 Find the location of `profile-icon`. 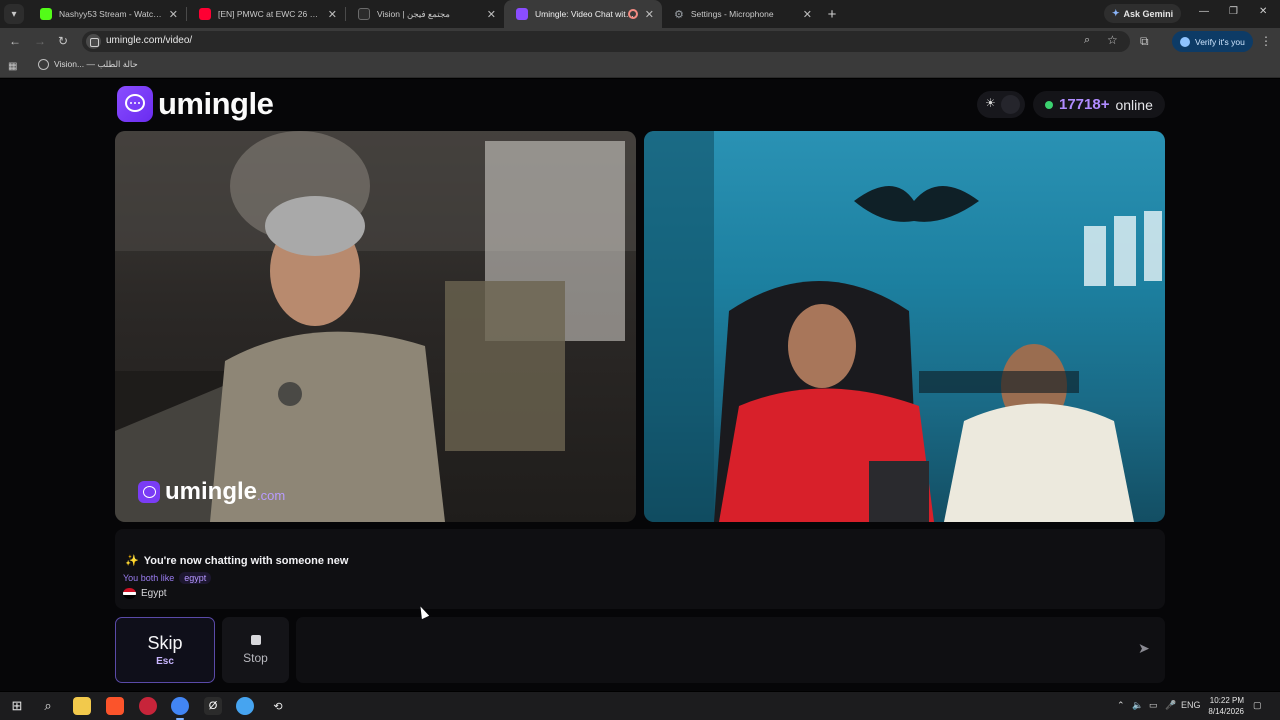

profile-icon is located at coordinates (1185, 41).